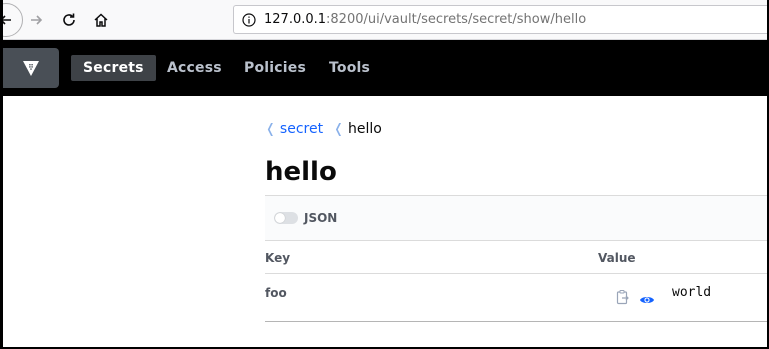  I want to click on url-path: :8200/ui/vault/secrets/secret/show/hello, so click(456, 19).